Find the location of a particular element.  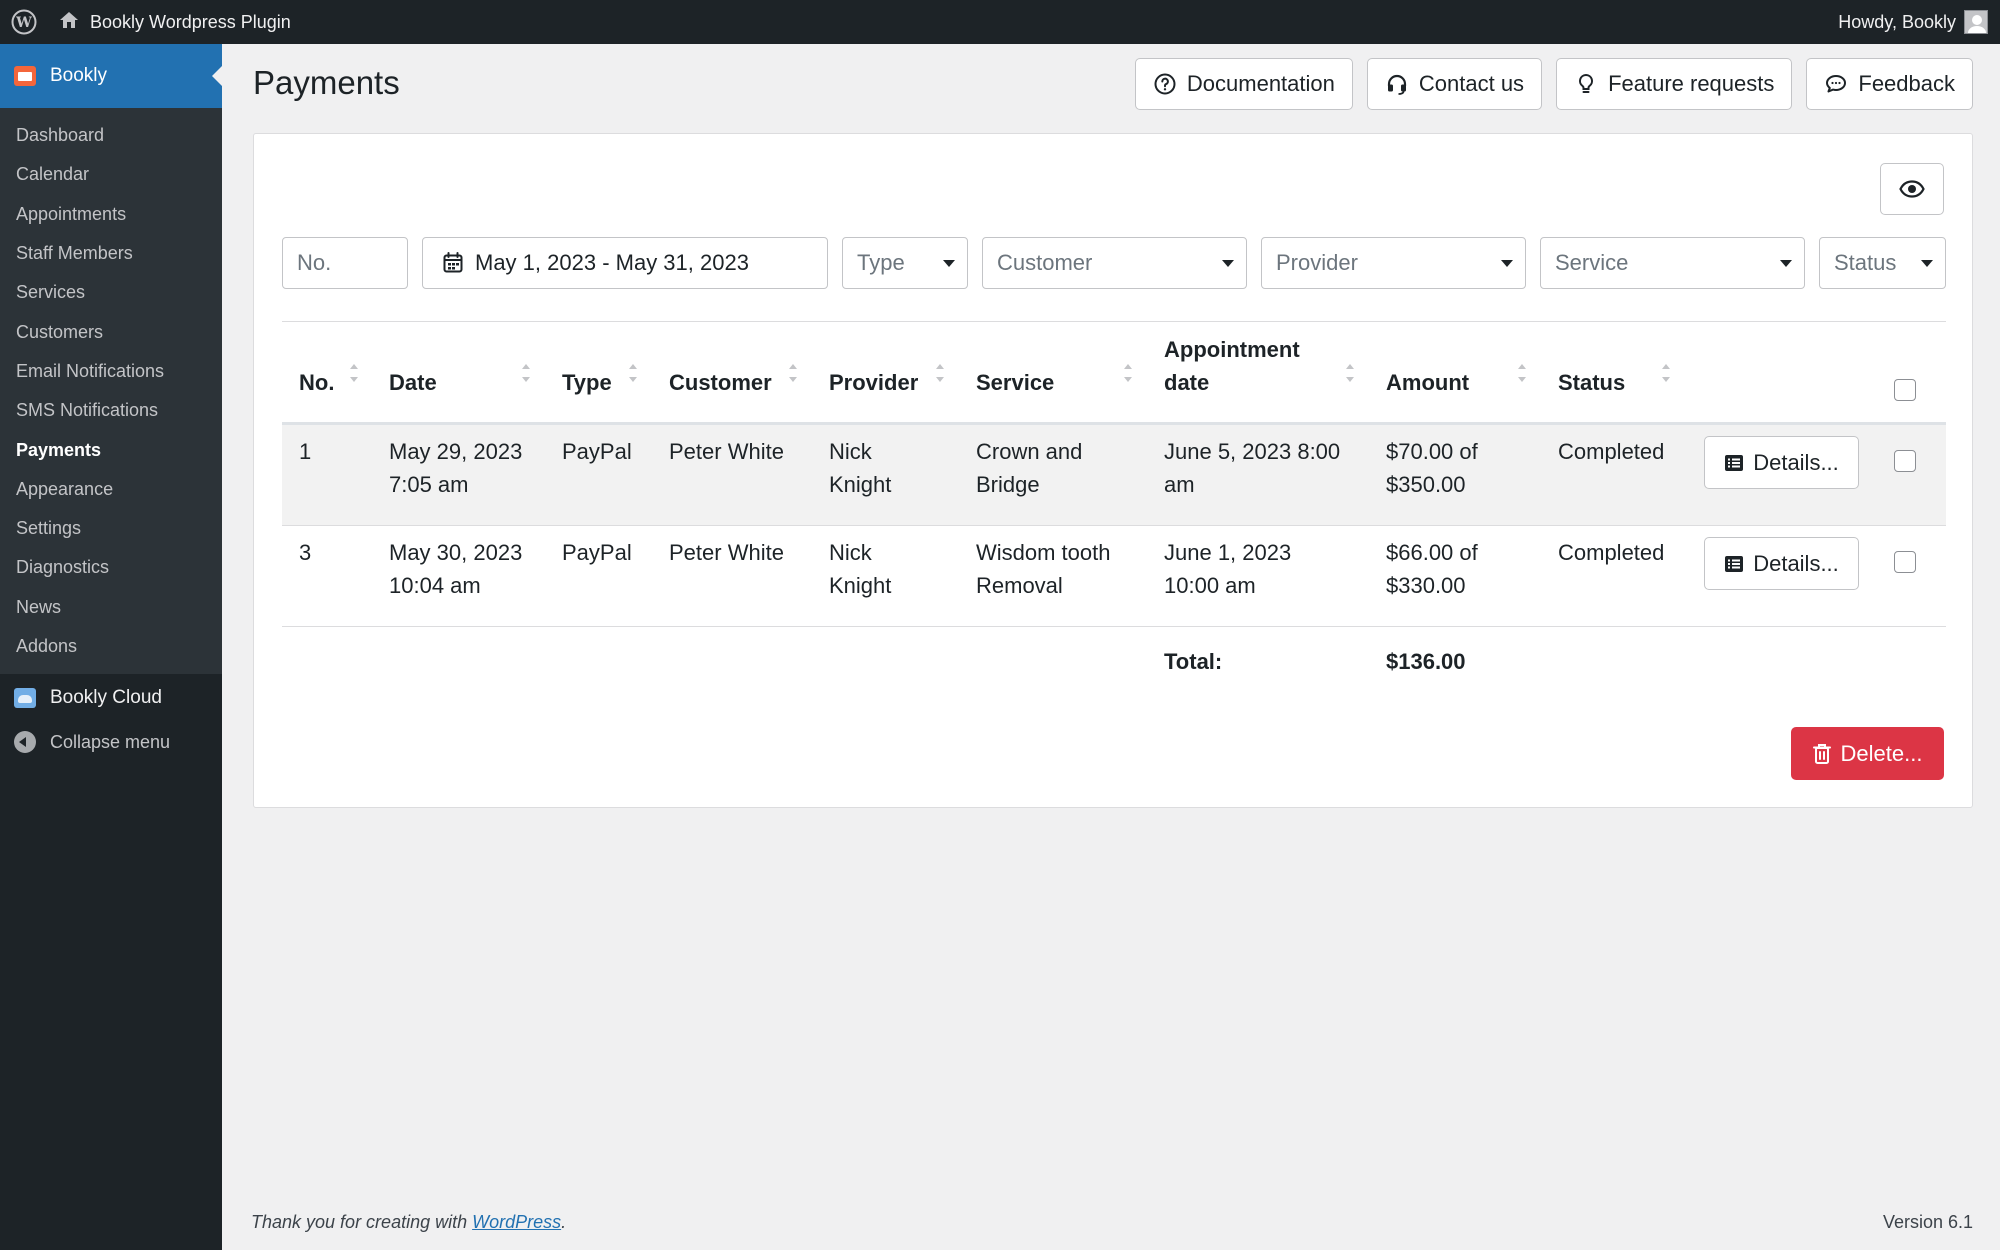

sidebar-item-staff-members: Staff Members is located at coordinates (111, 253).